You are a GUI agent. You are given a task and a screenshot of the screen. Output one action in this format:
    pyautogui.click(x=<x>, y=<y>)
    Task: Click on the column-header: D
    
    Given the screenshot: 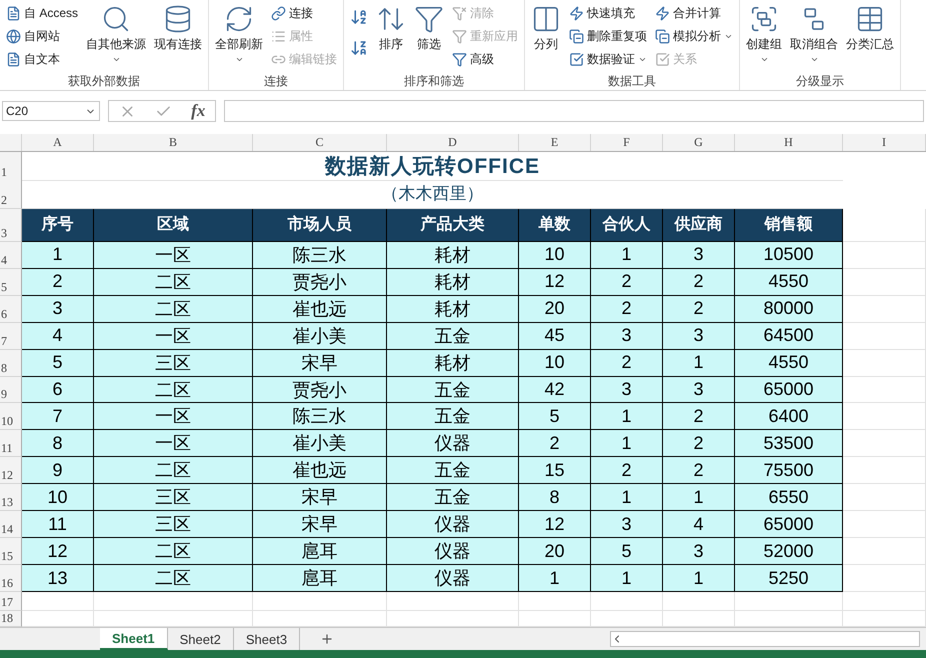 What is the action you would take?
    pyautogui.click(x=453, y=142)
    